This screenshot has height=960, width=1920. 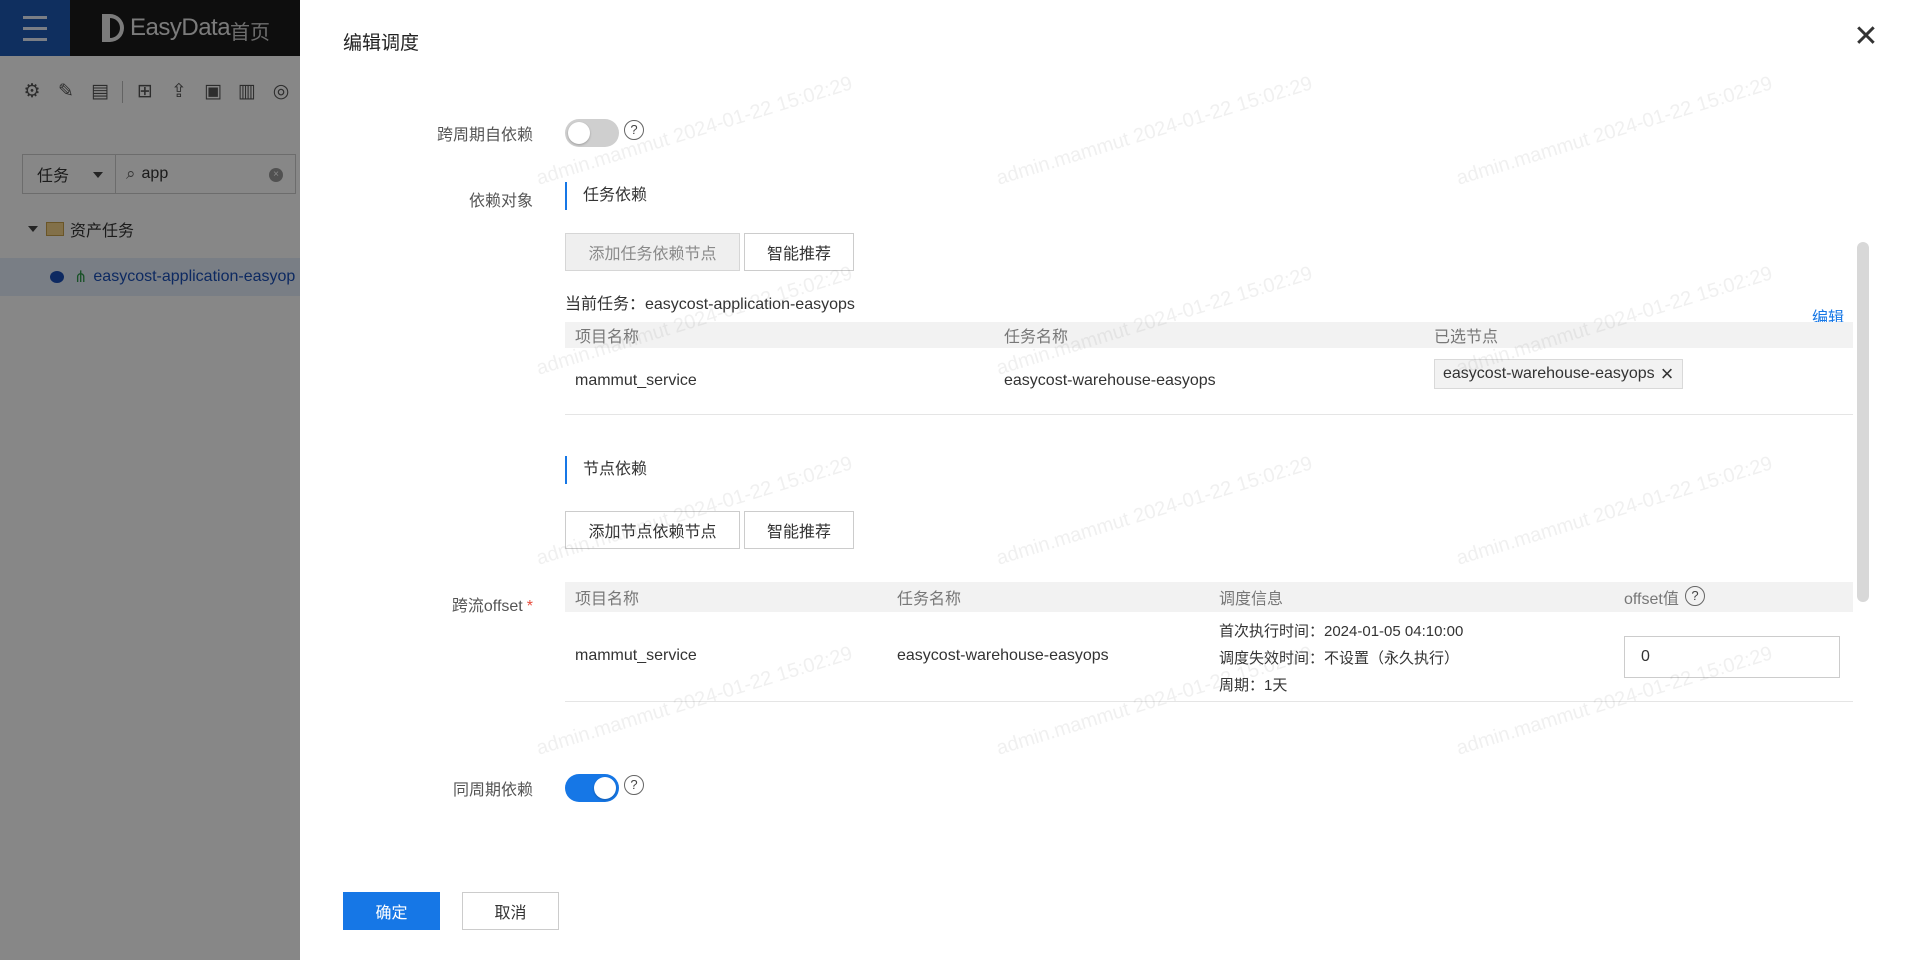 What do you see at coordinates (1209, 335) in the screenshot?
I see `table-header: 项目名称 任务名称 已选节点` at bounding box center [1209, 335].